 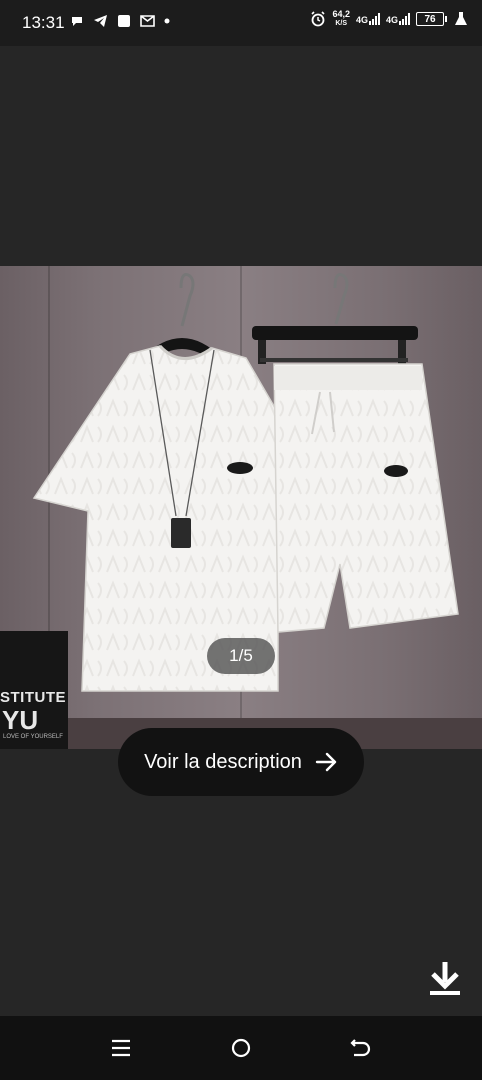 What do you see at coordinates (326, 762) in the screenshot?
I see `arrow-right-icon` at bounding box center [326, 762].